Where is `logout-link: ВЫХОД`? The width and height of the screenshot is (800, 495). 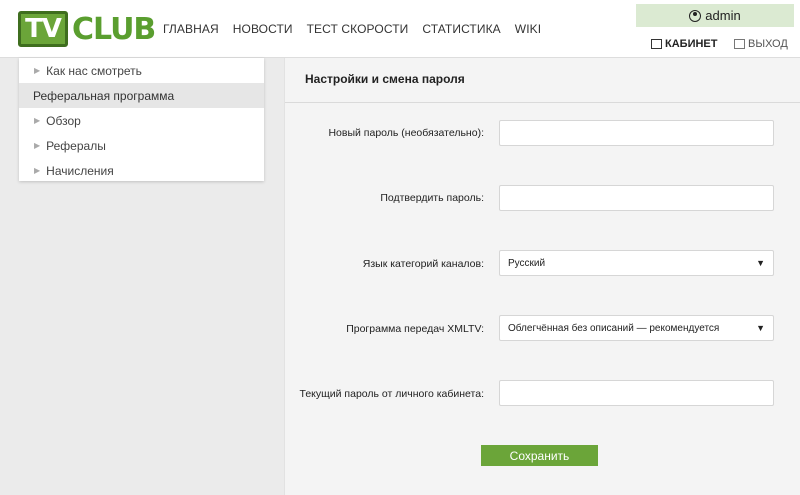 logout-link: ВЫХОД is located at coordinates (761, 44).